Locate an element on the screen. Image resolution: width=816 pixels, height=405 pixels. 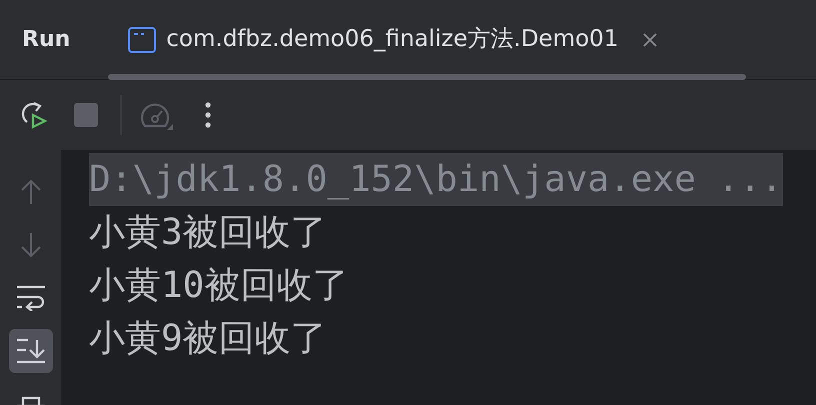
close-icon is located at coordinates (650, 40).